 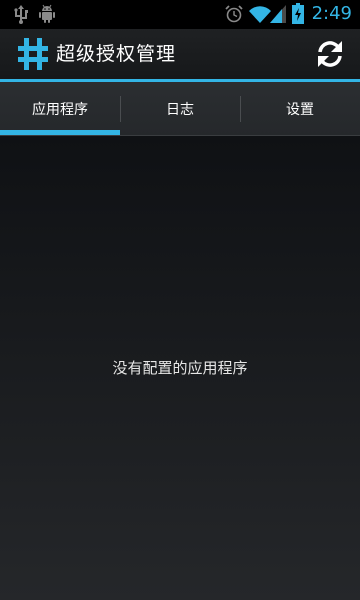 What do you see at coordinates (116, 54) in the screenshot?
I see `app-title: 超级授权管理` at bounding box center [116, 54].